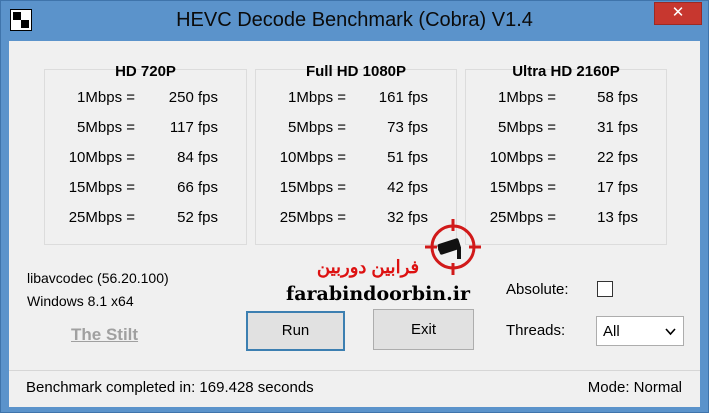  I want to click on group-title: Ultra HD 2160P, so click(566, 71).